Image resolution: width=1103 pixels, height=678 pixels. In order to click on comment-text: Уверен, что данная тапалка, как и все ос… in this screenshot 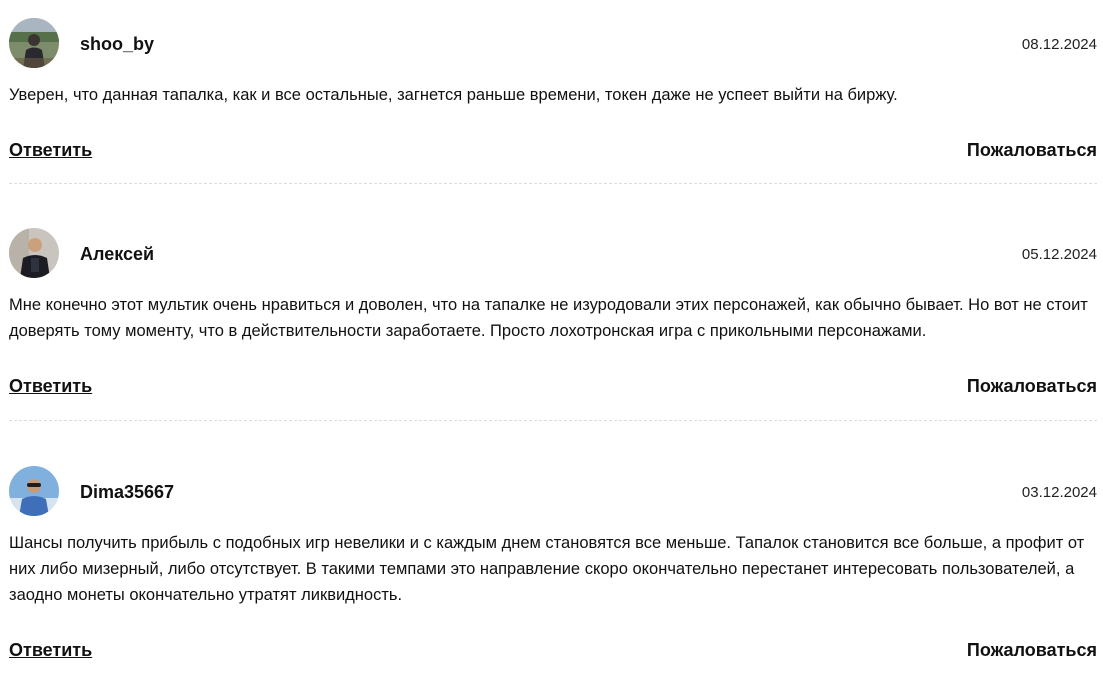, I will do `click(453, 95)`.